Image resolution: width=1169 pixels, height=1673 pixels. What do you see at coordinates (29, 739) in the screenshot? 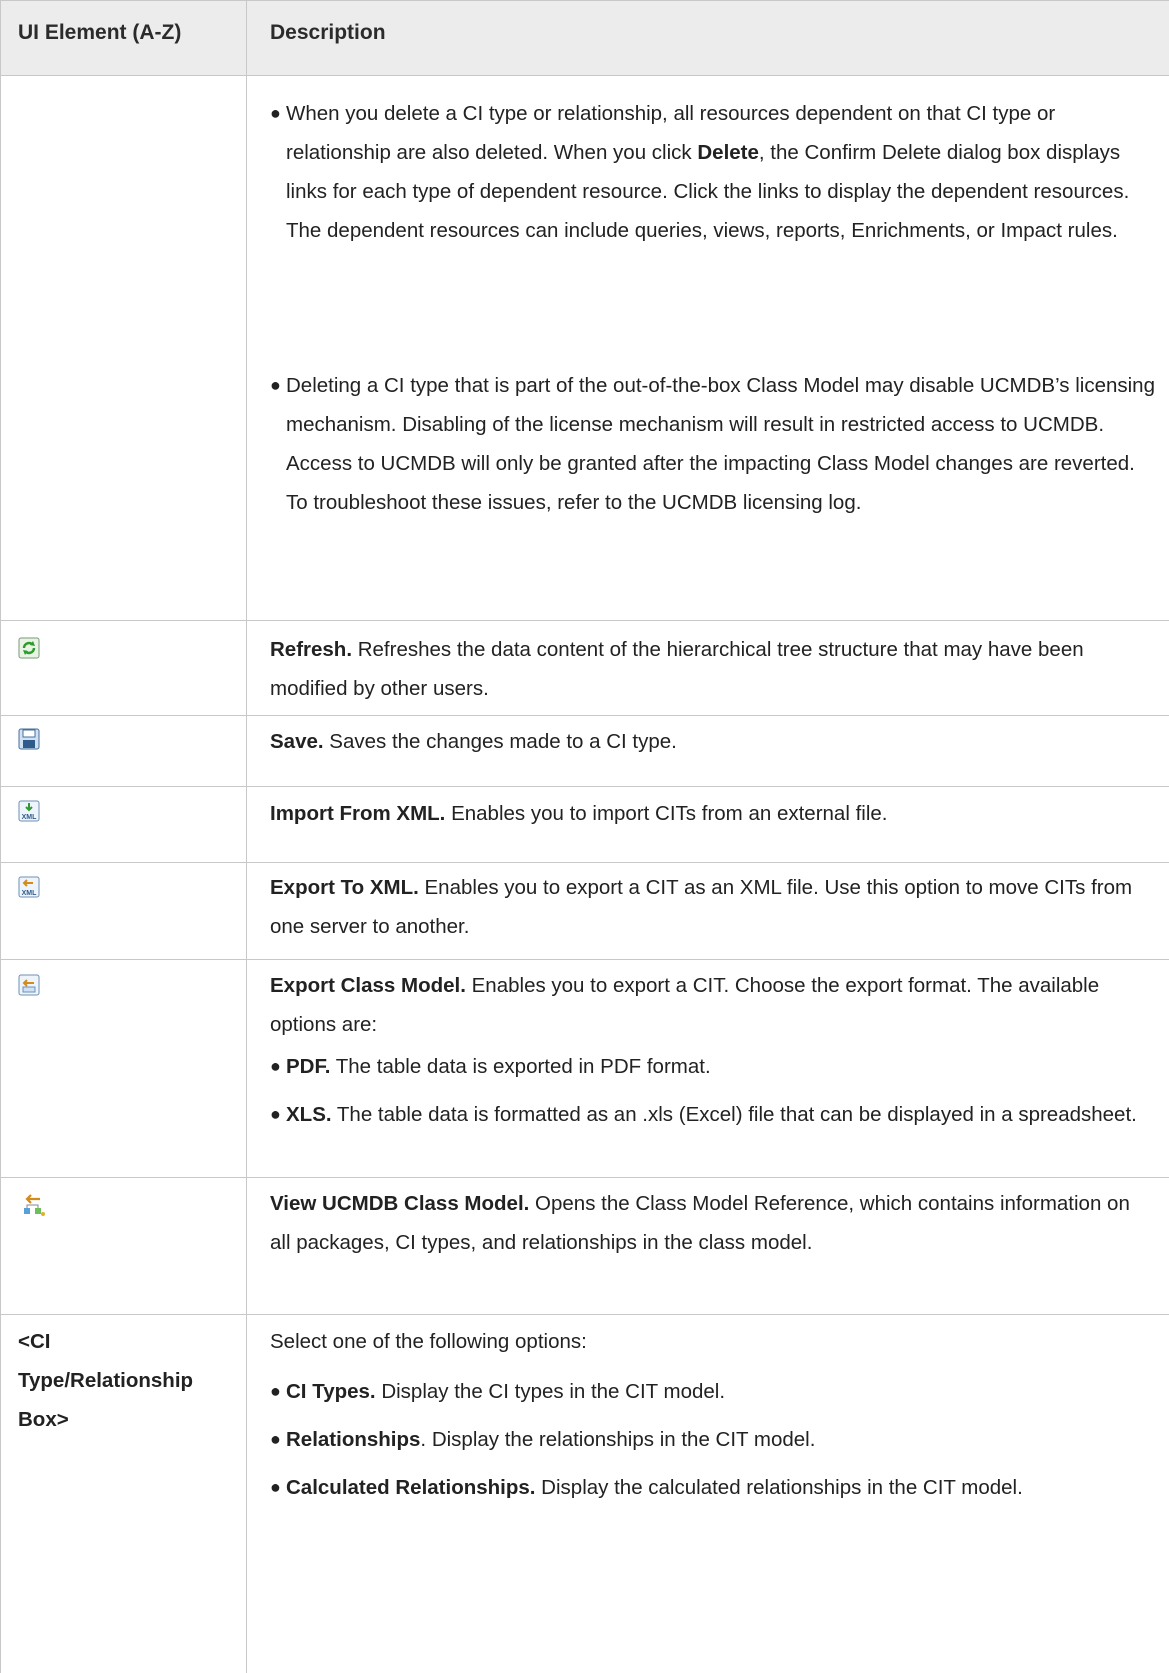
I see `save-icon` at bounding box center [29, 739].